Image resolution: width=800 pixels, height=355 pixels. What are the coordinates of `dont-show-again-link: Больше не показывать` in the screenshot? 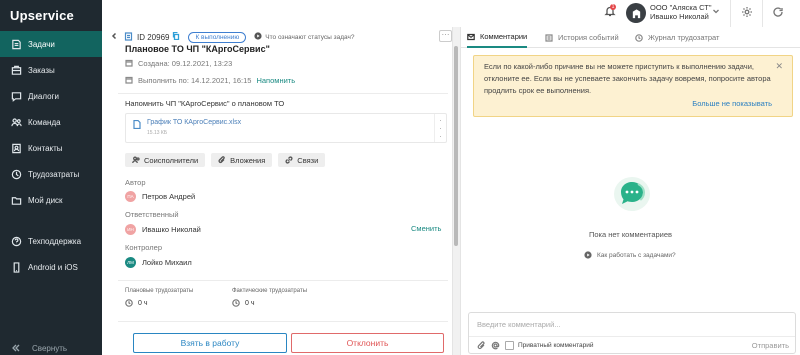 It's located at (732, 103).